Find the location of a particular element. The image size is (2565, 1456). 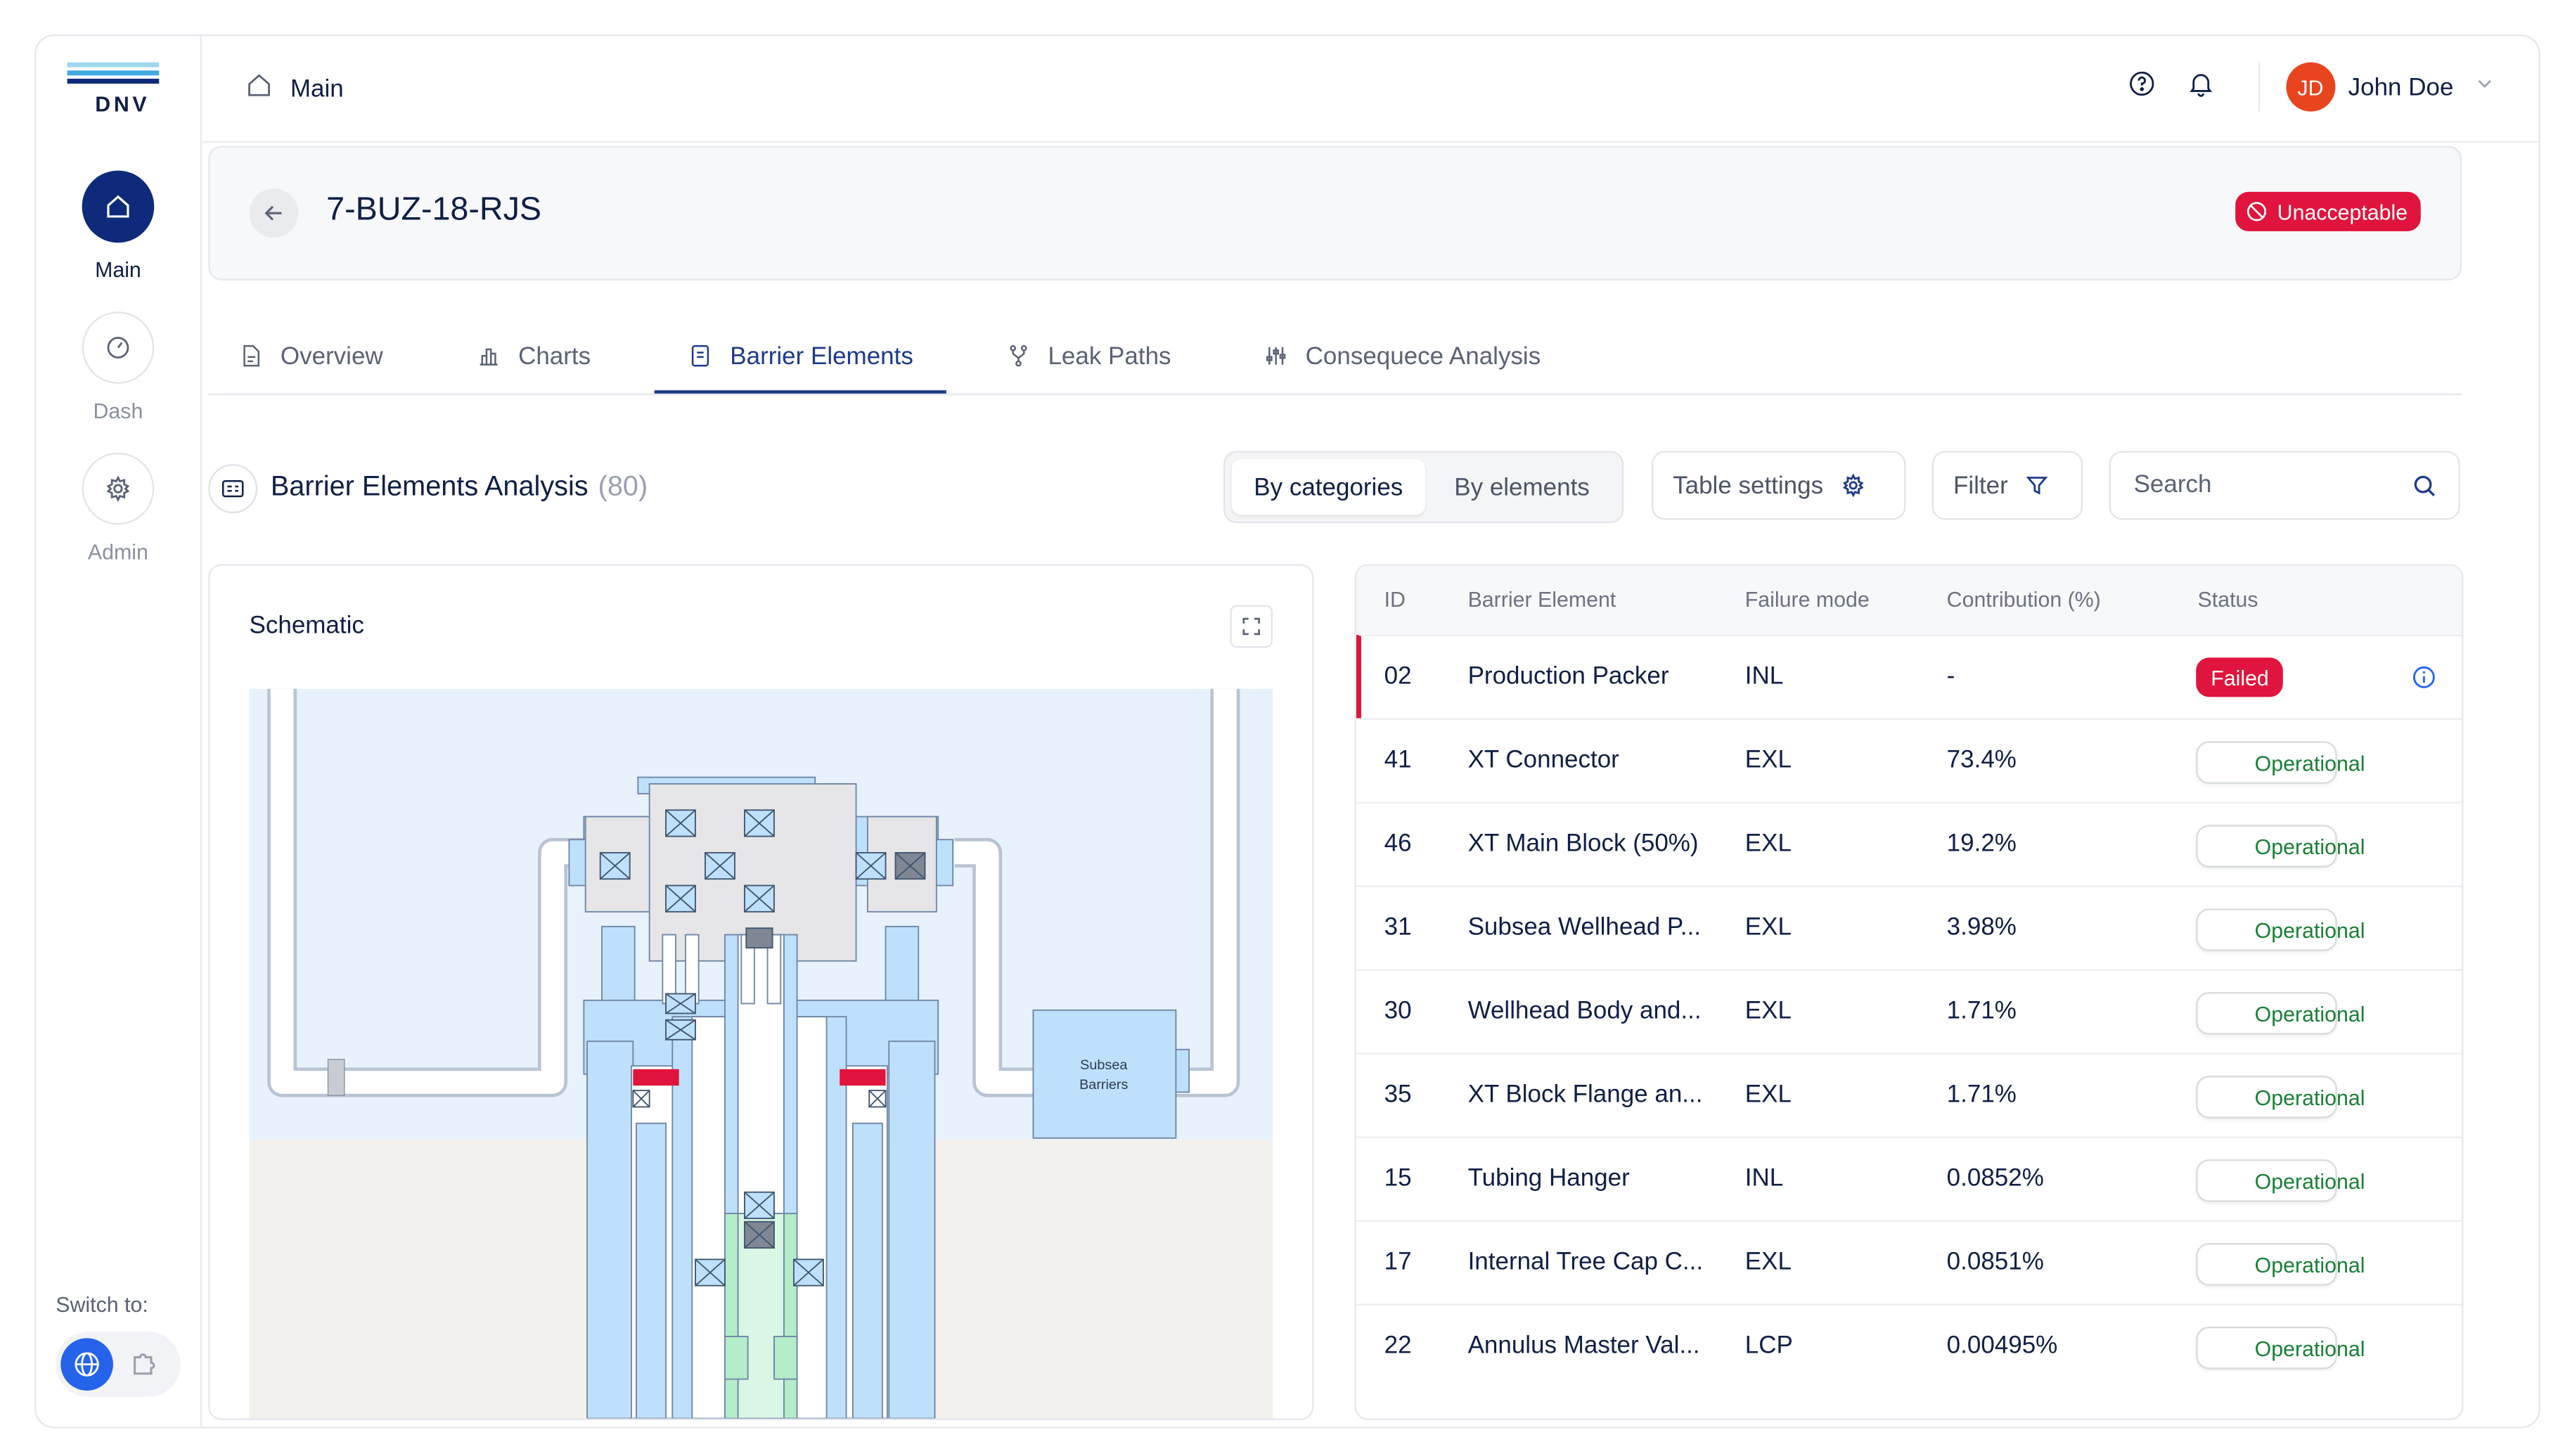

column-header-contribution: Contribution (%) is located at coordinates (2024, 599).